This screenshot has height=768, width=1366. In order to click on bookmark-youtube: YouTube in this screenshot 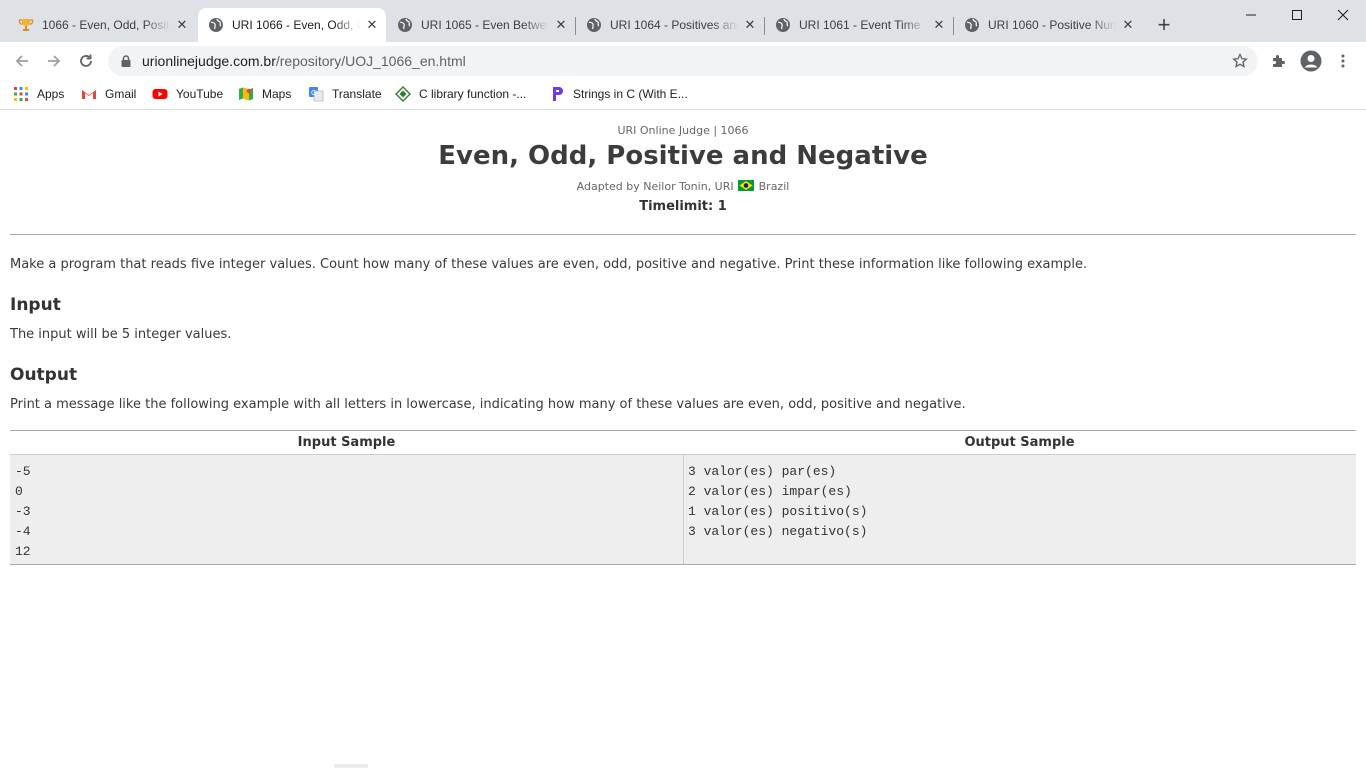, I will do `click(187, 94)`.